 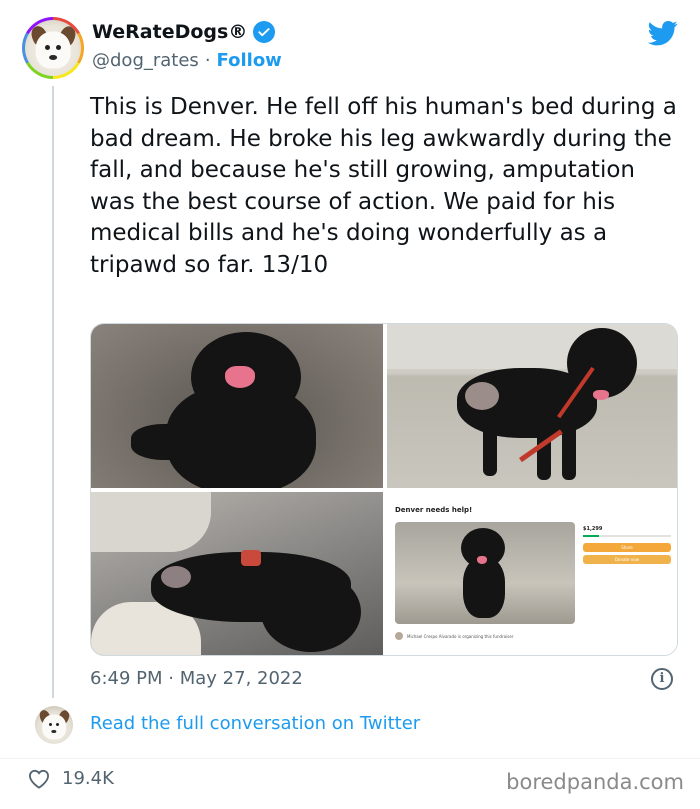 I want to click on like-count: 19.4K, so click(x=88, y=778).